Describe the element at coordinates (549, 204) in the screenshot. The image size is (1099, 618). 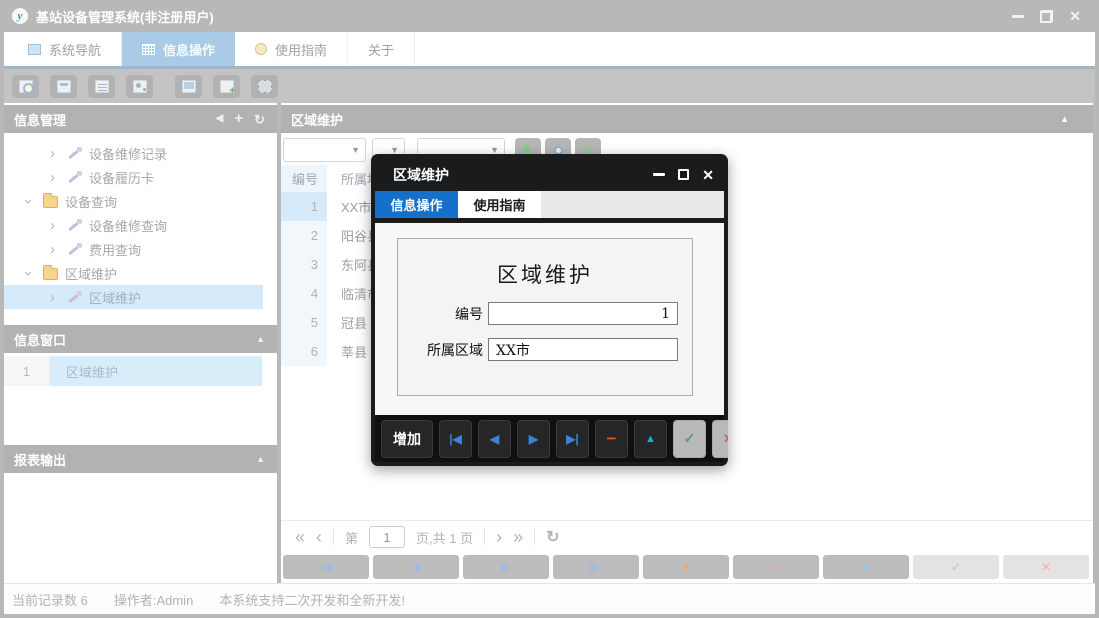
I see `dialog-tab-bar: 信息操作 使用指南` at that location.